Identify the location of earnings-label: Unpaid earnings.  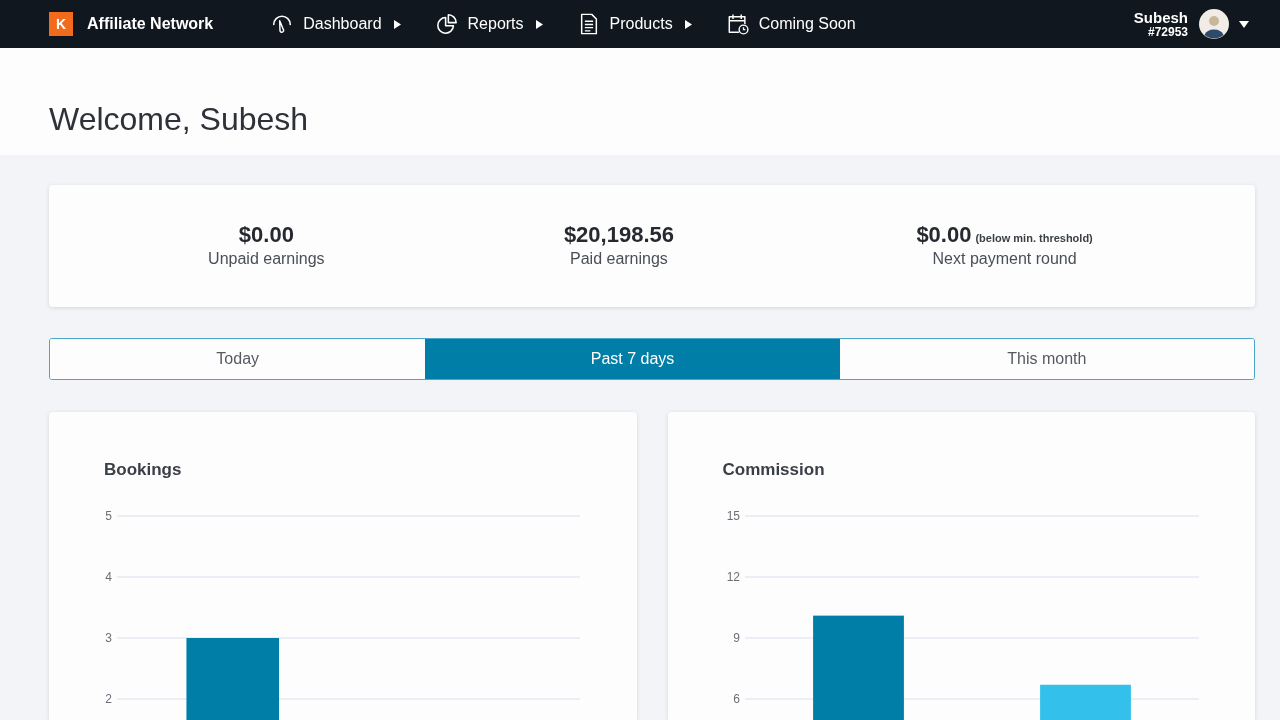
(266, 259).